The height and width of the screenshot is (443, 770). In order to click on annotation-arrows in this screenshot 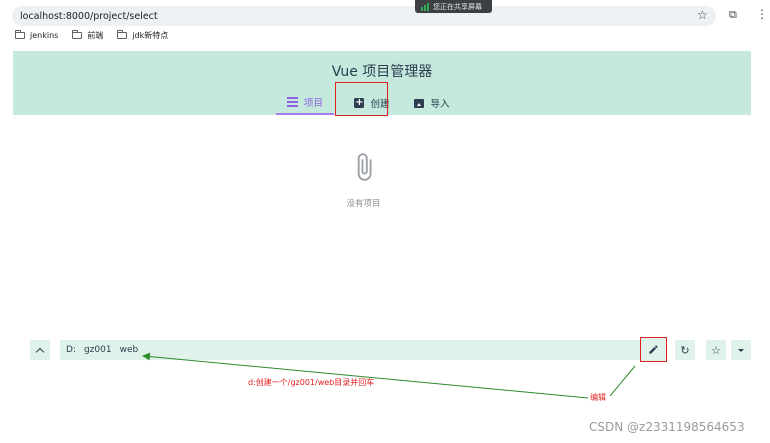, I will do `click(389, 375)`.